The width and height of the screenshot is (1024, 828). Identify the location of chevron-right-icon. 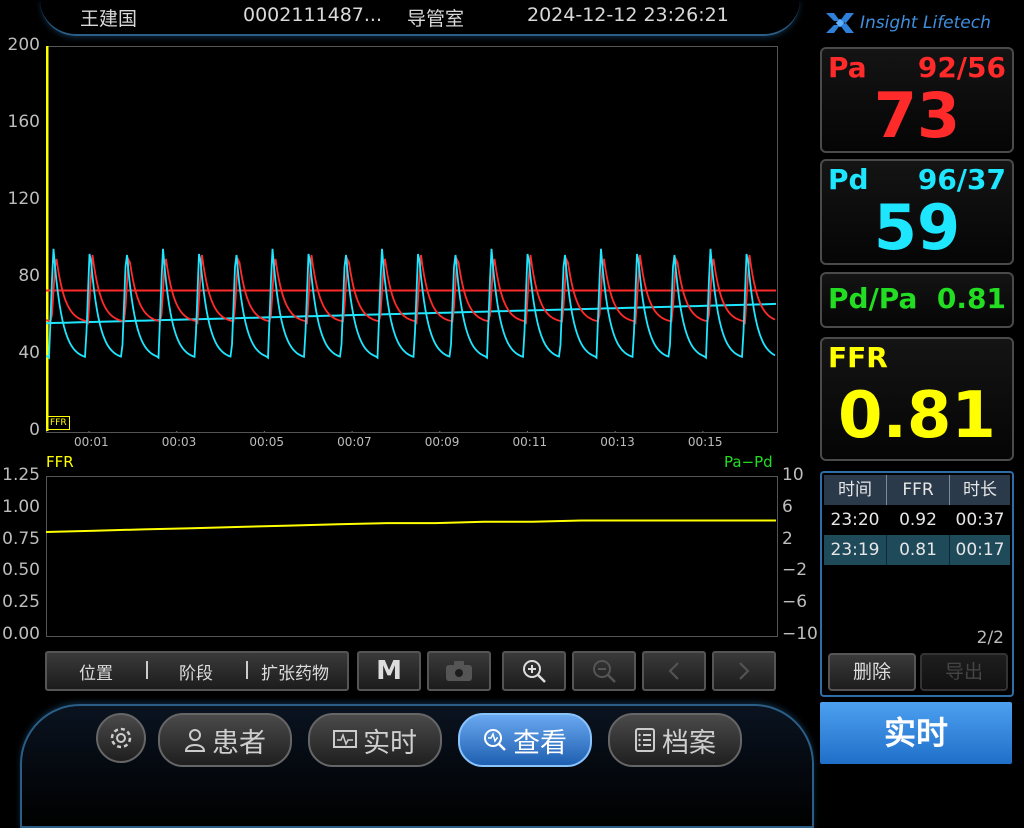
(744, 671).